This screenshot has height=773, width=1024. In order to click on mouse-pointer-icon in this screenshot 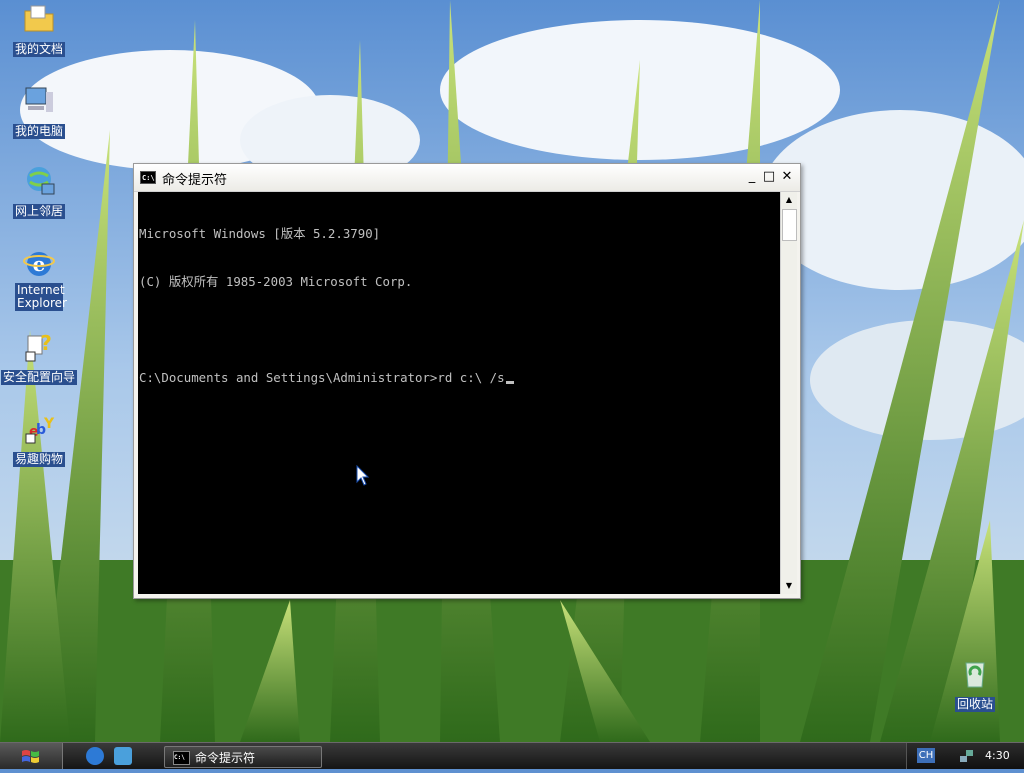, I will do `click(363, 475)`.